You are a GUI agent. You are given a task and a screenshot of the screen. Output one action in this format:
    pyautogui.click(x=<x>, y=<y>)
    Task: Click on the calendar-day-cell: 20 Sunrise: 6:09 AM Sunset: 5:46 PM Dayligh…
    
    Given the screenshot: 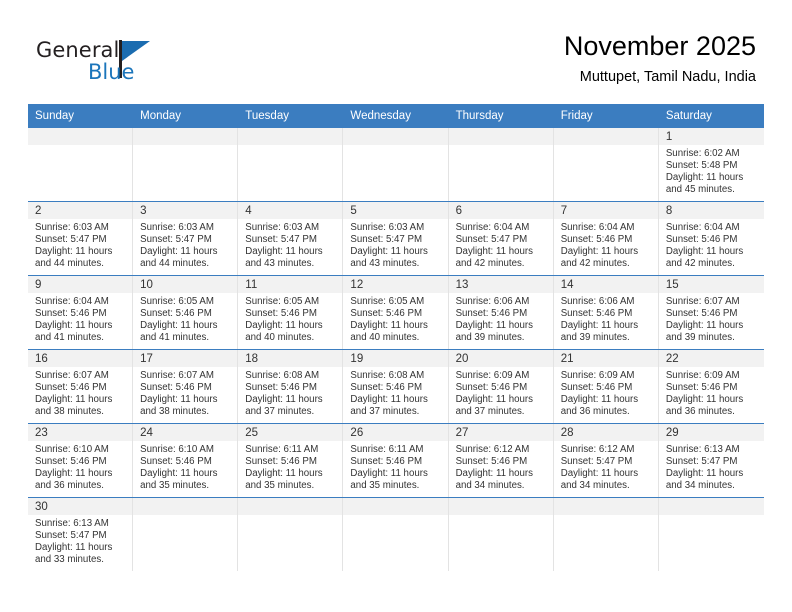 What is the action you would take?
    pyautogui.click(x=500, y=386)
    